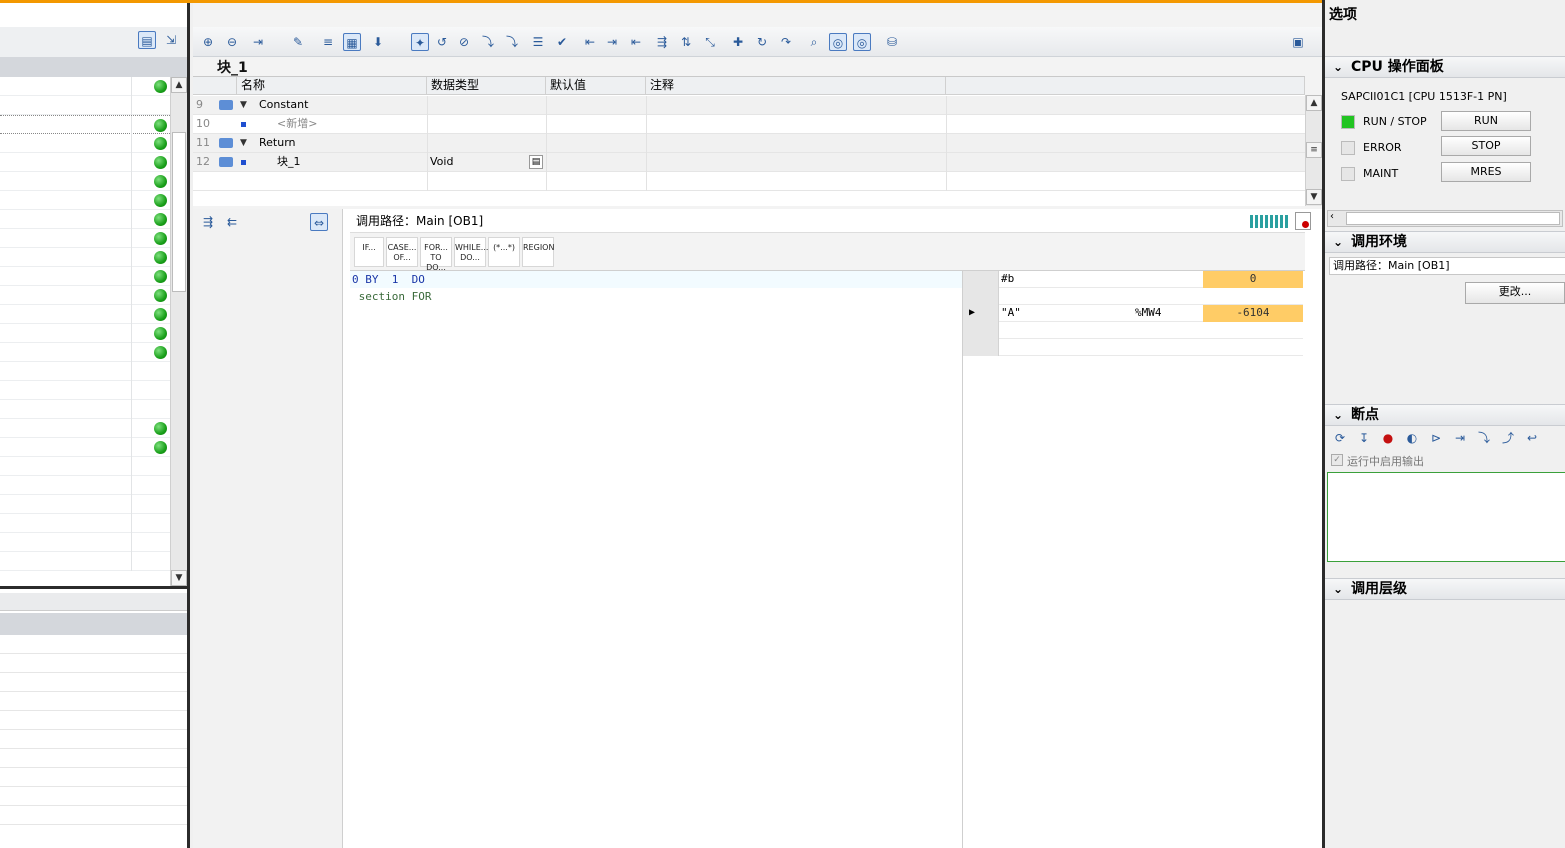 The width and height of the screenshot is (1565, 848). Describe the element at coordinates (1364, 438) in the screenshot. I see `bp-down-icon: ↧` at that location.